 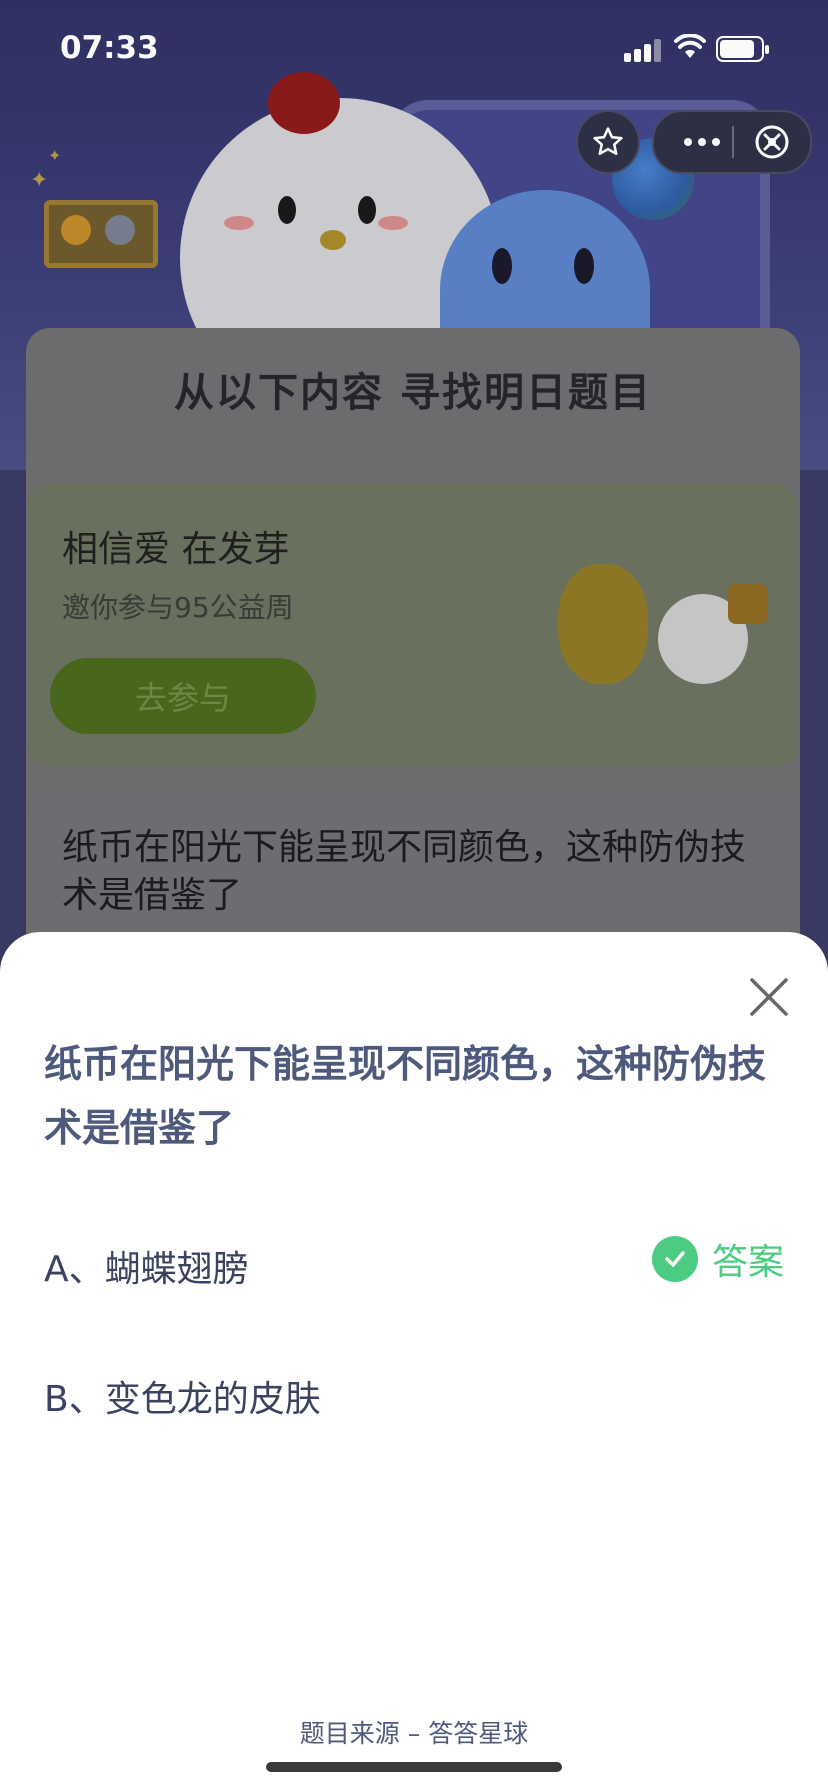 What do you see at coordinates (146, 1269) in the screenshot?
I see `option-a-label: A、蝴蝶翅膀` at bounding box center [146, 1269].